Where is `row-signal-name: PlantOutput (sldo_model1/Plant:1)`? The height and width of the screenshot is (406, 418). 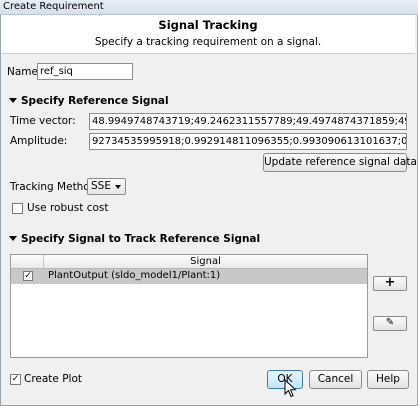 row-signal-name: PlantOutput (sldo_model1/Plant:1) is located at coordinates (134, 275).